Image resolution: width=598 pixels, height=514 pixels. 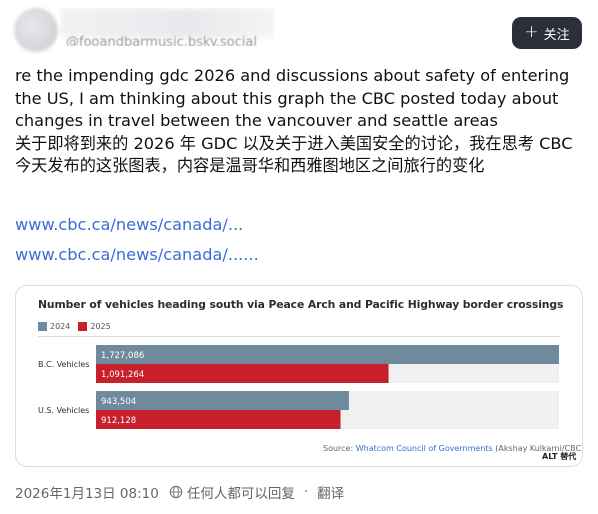 I want to click on avatar, so click(x=36, y=30).